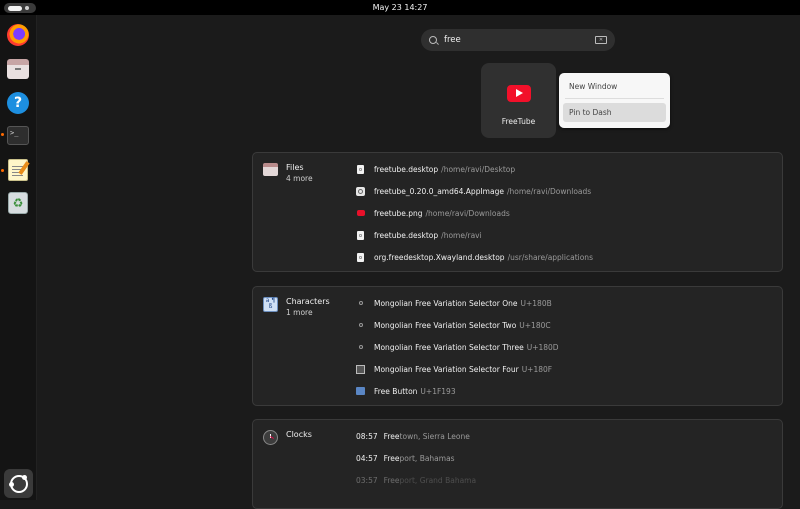 This screenshot has height=509, width=800. What do you see at coordinates (536, 303) in the screenshot?
I see `result-codepoint: U+180B` at bounding box center [536, 303].